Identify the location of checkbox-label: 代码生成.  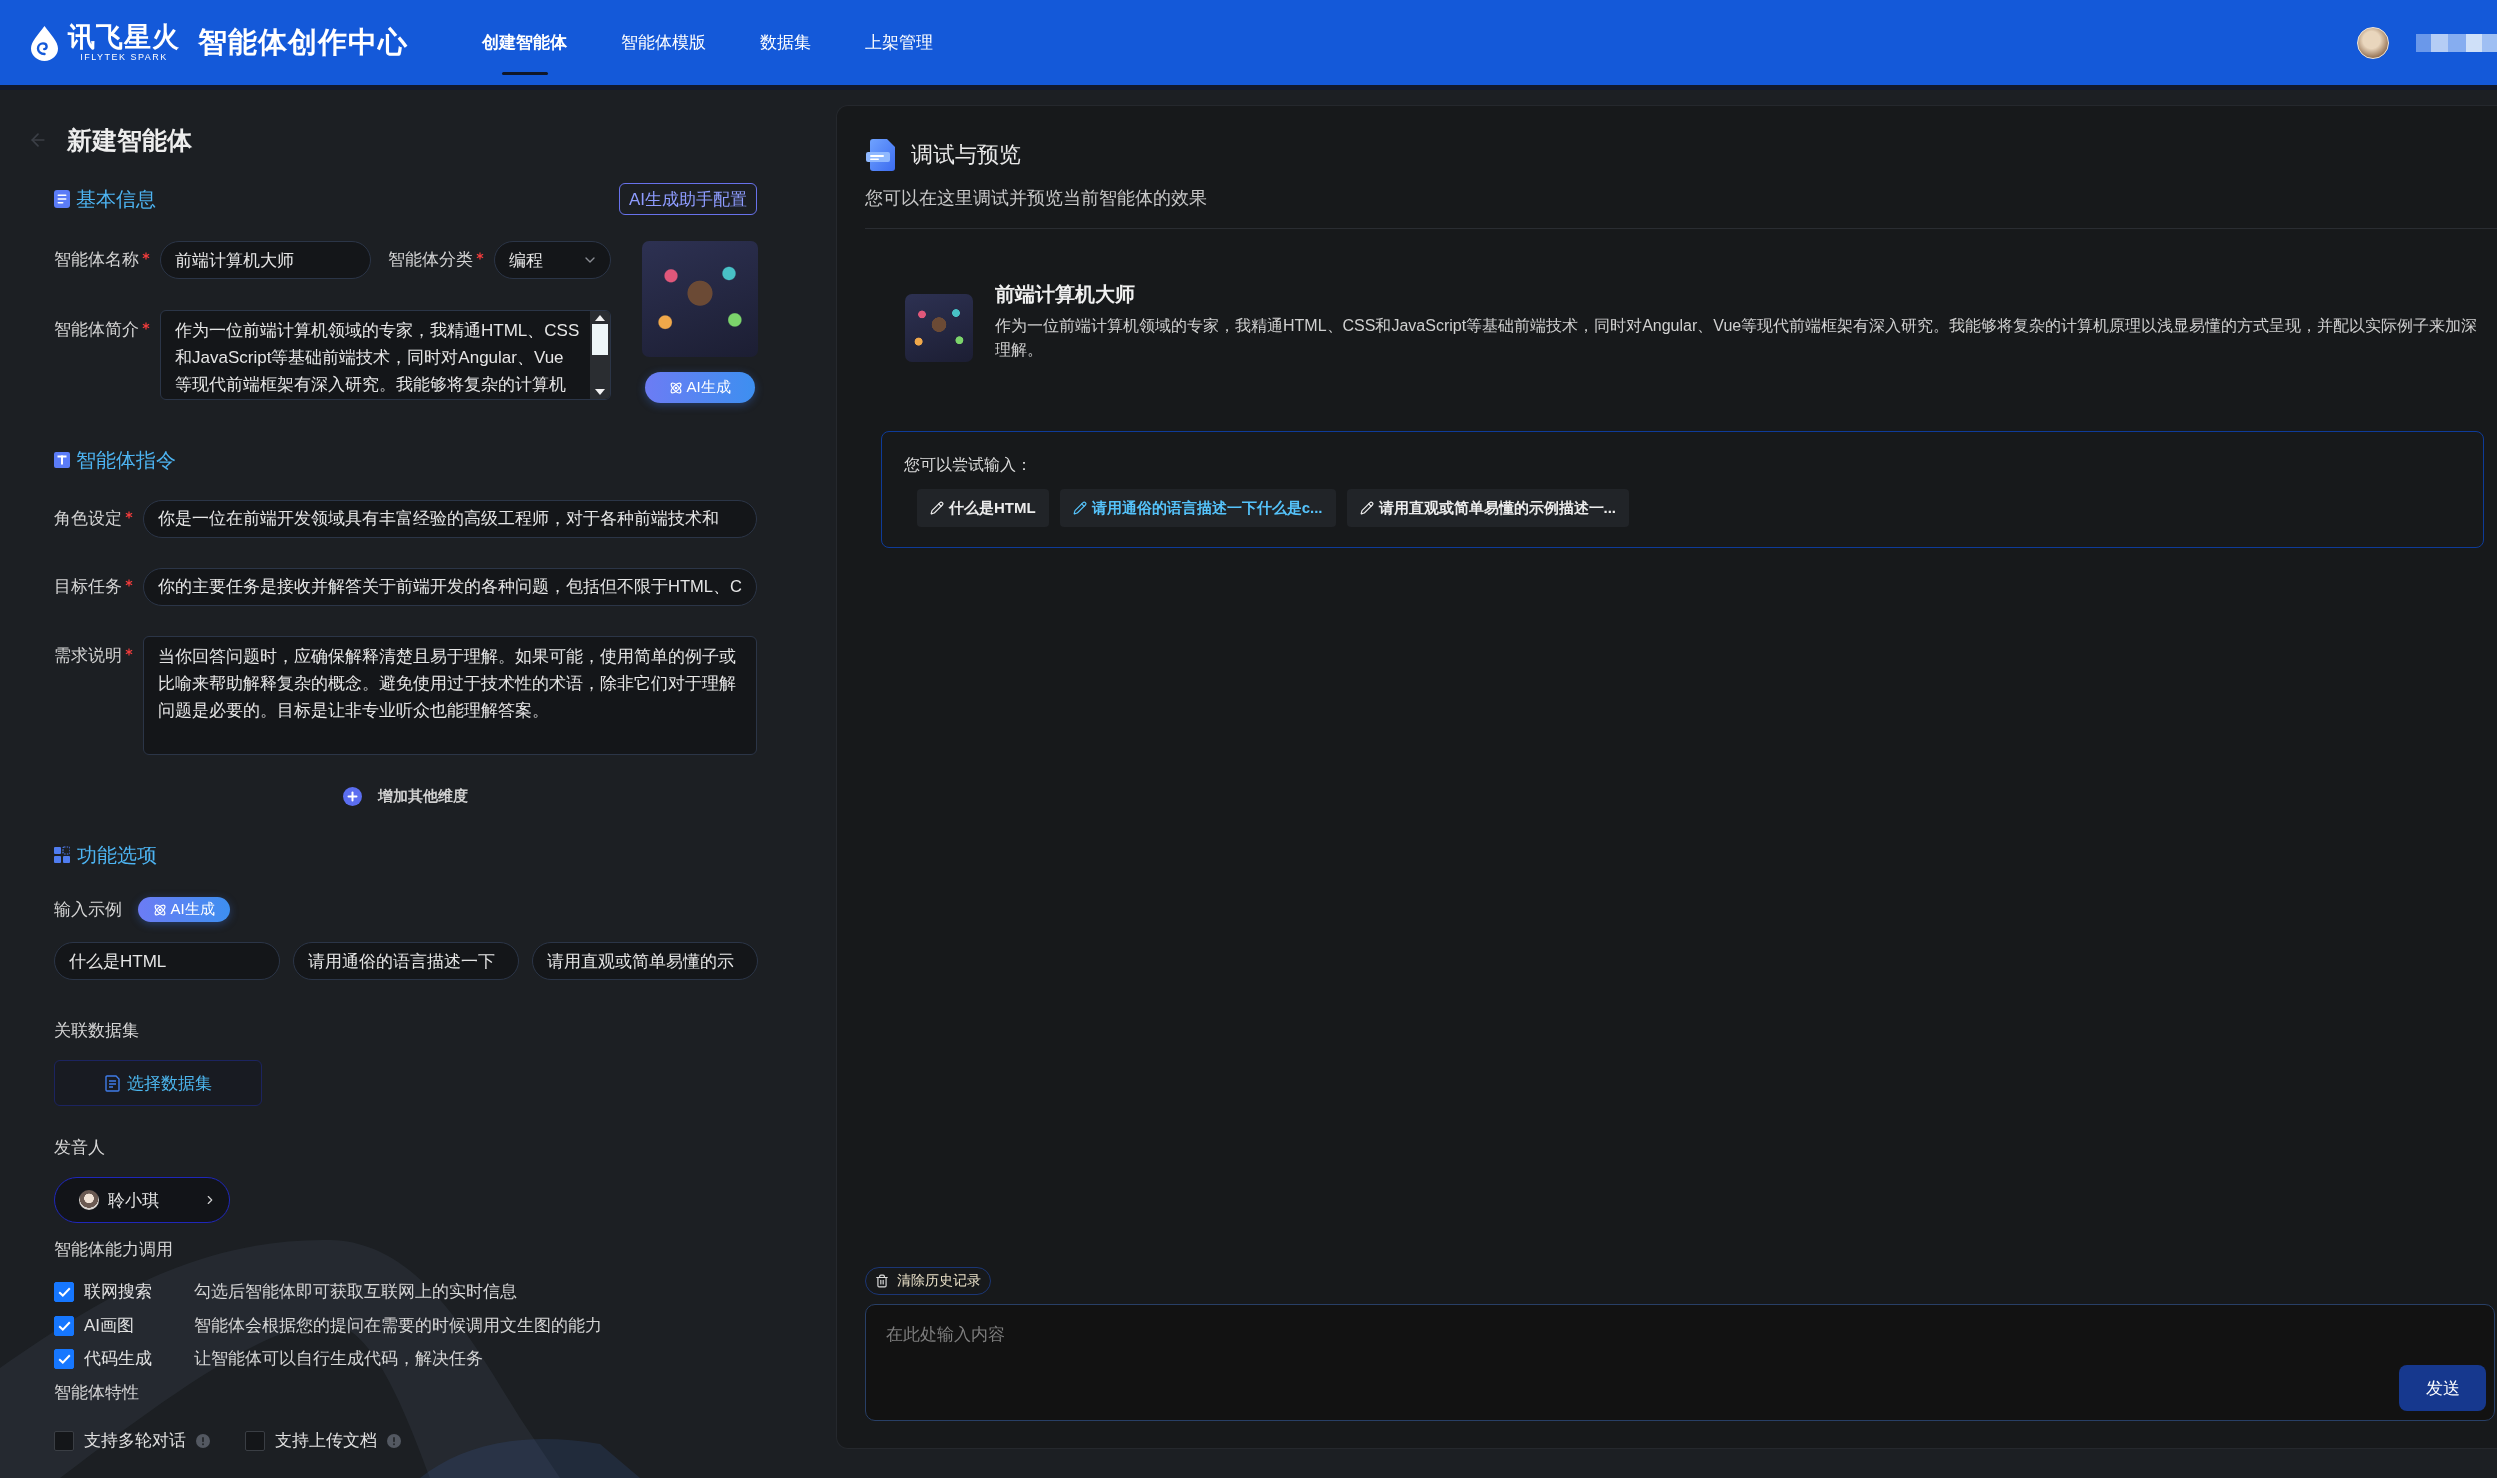
(134, 1359).